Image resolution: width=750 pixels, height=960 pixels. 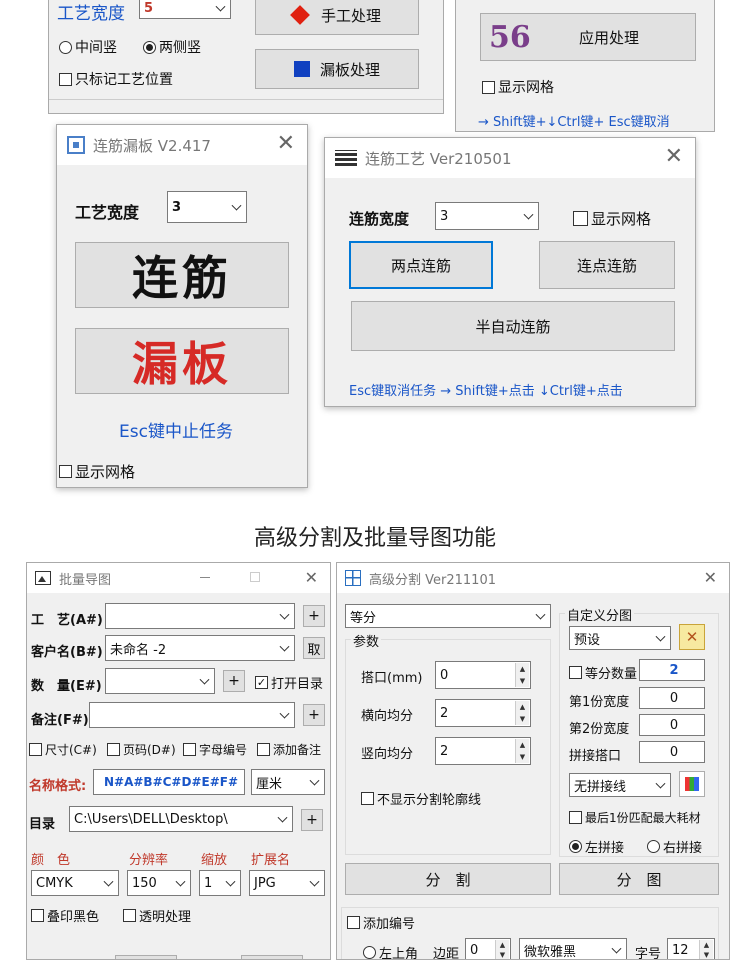 What do you see at coordinates (71, 750) in the screenshot?
I see `size-label: 尺寸(C#)` at bounding box center [71, 750].